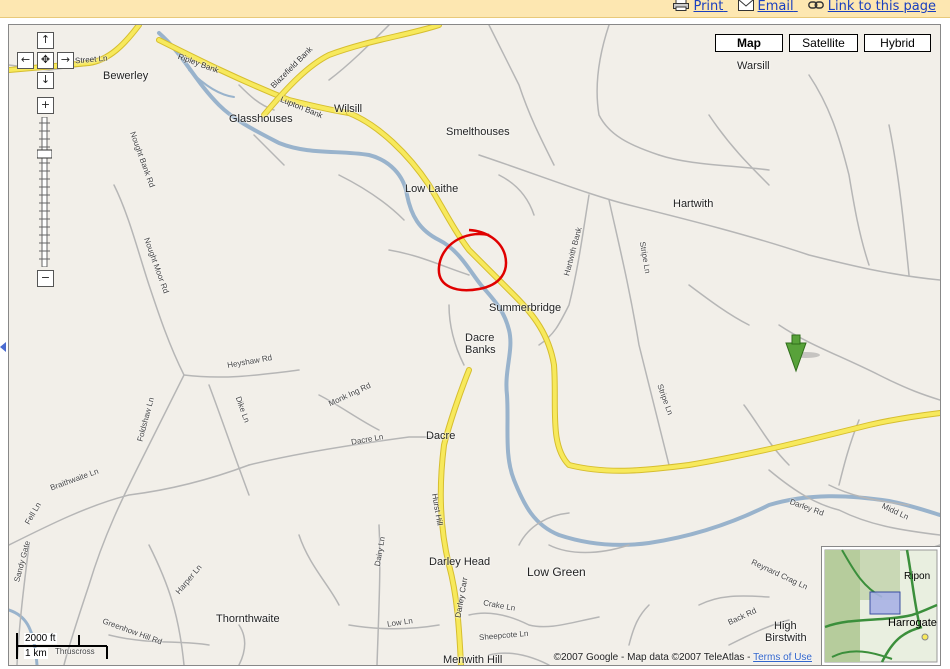 The height and width of the screenshot is (669, 950). Describe the element at coordinates (261, 119) in the screenshot. I see `place-glasshouses: Glasshouses` at that location.